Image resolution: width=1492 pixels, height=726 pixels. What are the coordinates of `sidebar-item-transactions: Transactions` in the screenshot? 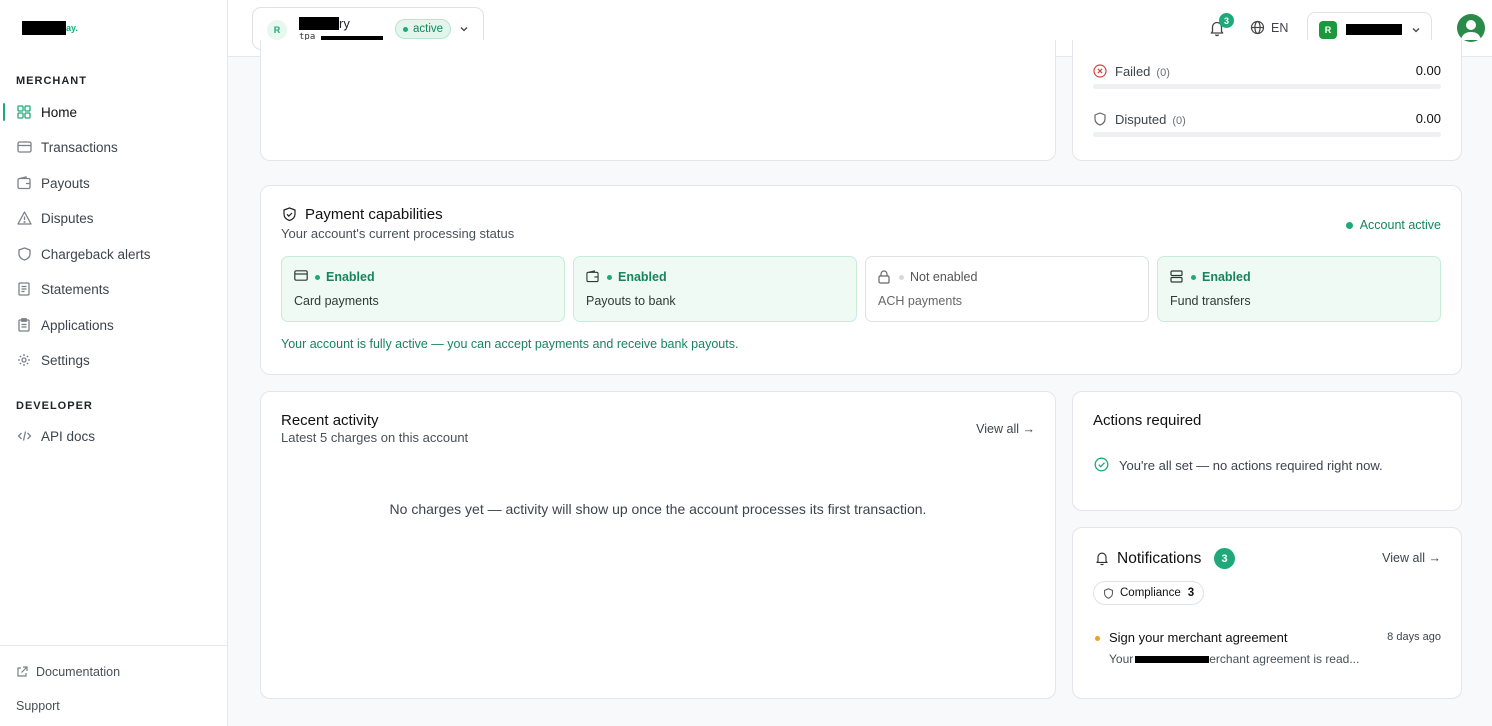 It's located at (113, 147).